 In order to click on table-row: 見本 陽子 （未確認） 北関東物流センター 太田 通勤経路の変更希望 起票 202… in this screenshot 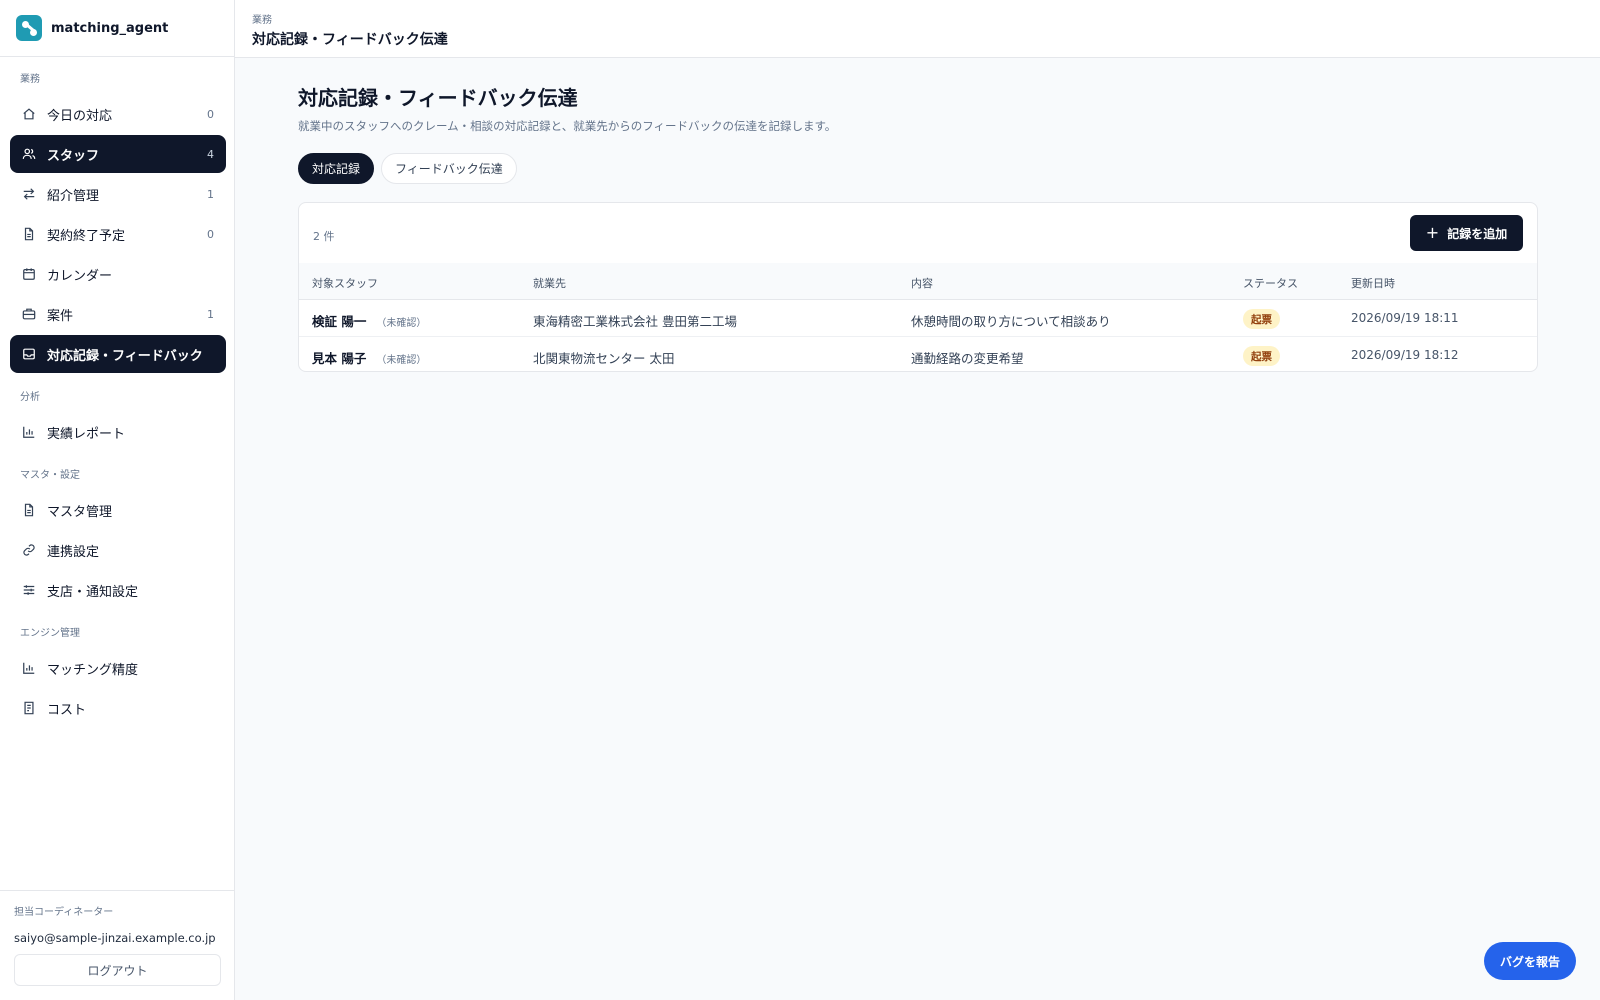, I will do `click(918, 355)`.